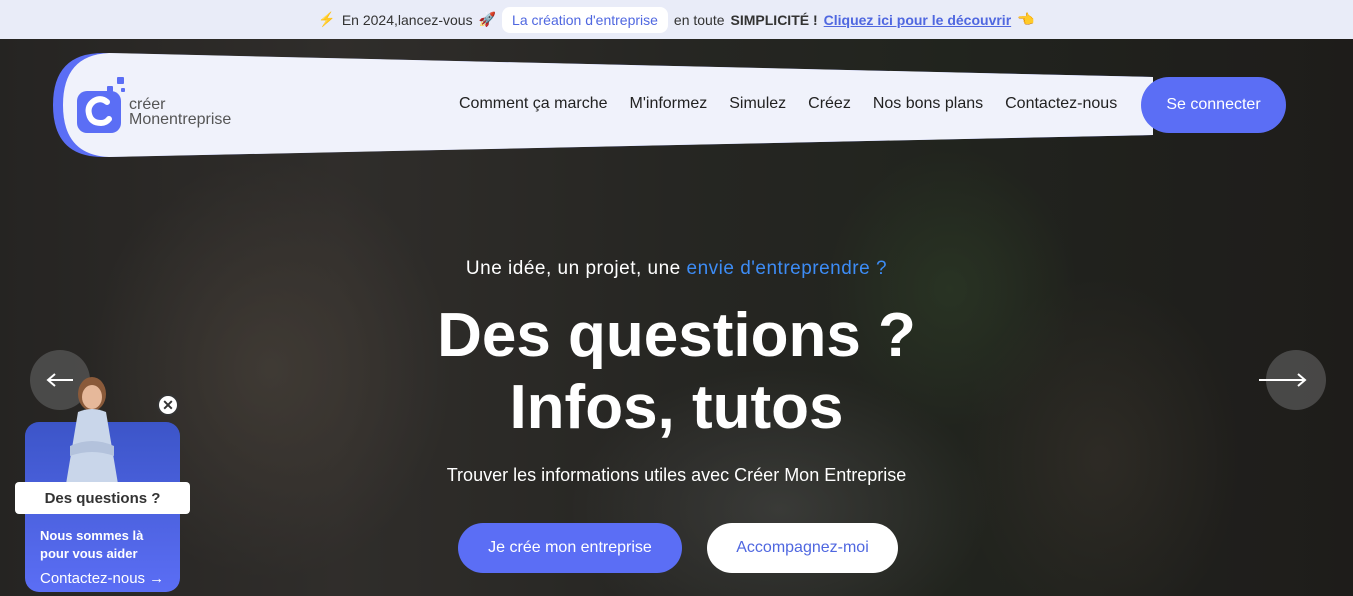 Image resolution: width=1353 pixels, height=596 pixels. I want to click on nav-item-minformez: M'informez, so click(669, 104).